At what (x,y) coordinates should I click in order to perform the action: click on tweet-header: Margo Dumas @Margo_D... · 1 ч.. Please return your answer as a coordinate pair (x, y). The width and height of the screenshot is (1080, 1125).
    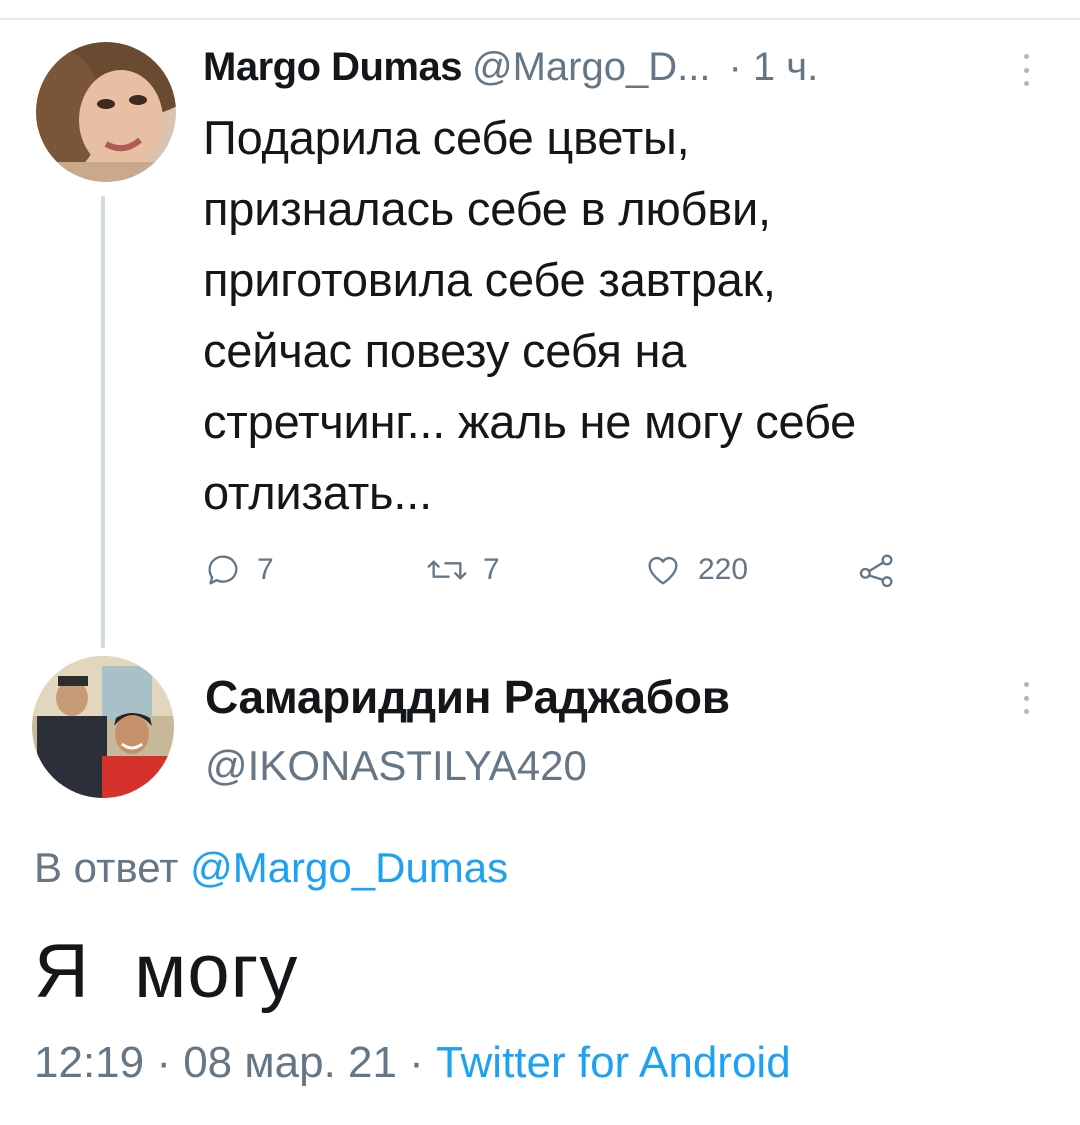
    Looking at the image, I should click on (510, 67).